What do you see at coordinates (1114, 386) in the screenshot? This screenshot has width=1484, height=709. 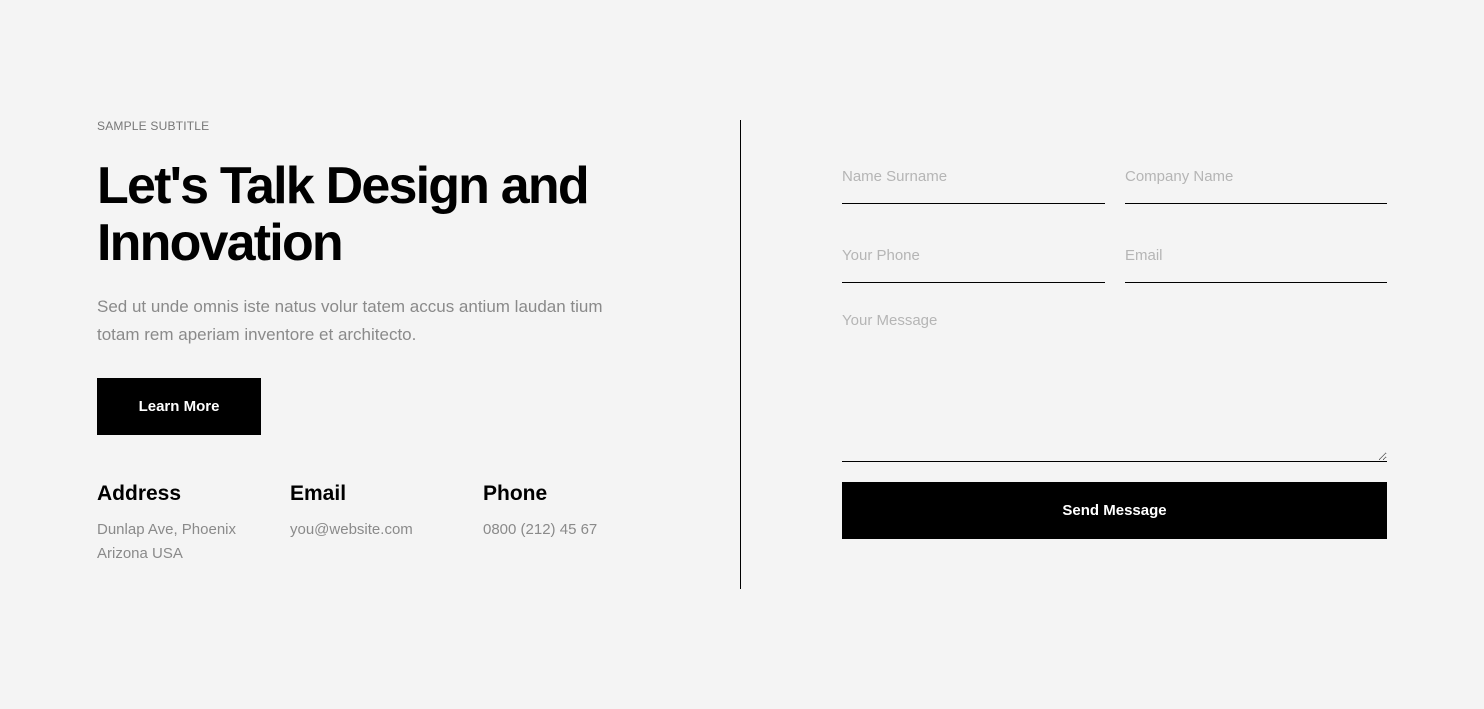 I see `message-textarea` at bounding box center [1114, 386].